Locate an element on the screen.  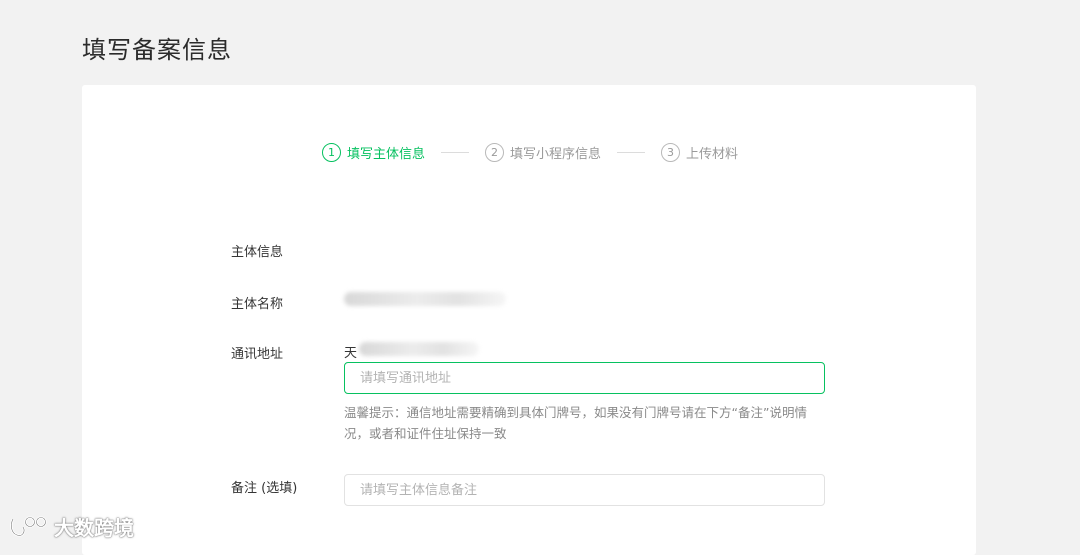
step-2: 2 填写小程序信息 is located at coordinates (543, 152).